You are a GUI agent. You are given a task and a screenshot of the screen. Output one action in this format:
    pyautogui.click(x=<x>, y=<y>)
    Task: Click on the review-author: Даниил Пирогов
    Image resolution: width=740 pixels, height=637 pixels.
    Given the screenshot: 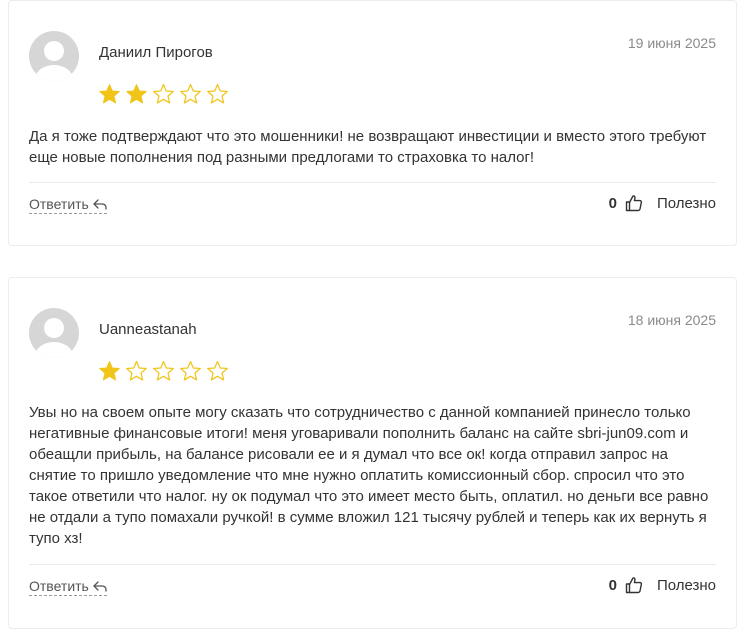 What is the action you would take?
    pyautogui.click(x=156, y=52)
    